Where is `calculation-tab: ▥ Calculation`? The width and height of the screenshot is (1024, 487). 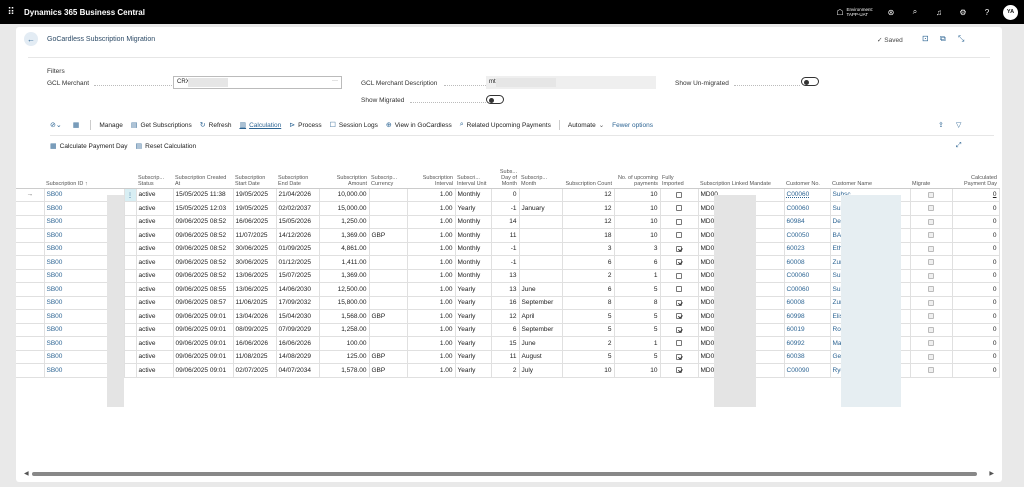
calculation-tab: ▥ Calculation is located at coordinates (260, 125).